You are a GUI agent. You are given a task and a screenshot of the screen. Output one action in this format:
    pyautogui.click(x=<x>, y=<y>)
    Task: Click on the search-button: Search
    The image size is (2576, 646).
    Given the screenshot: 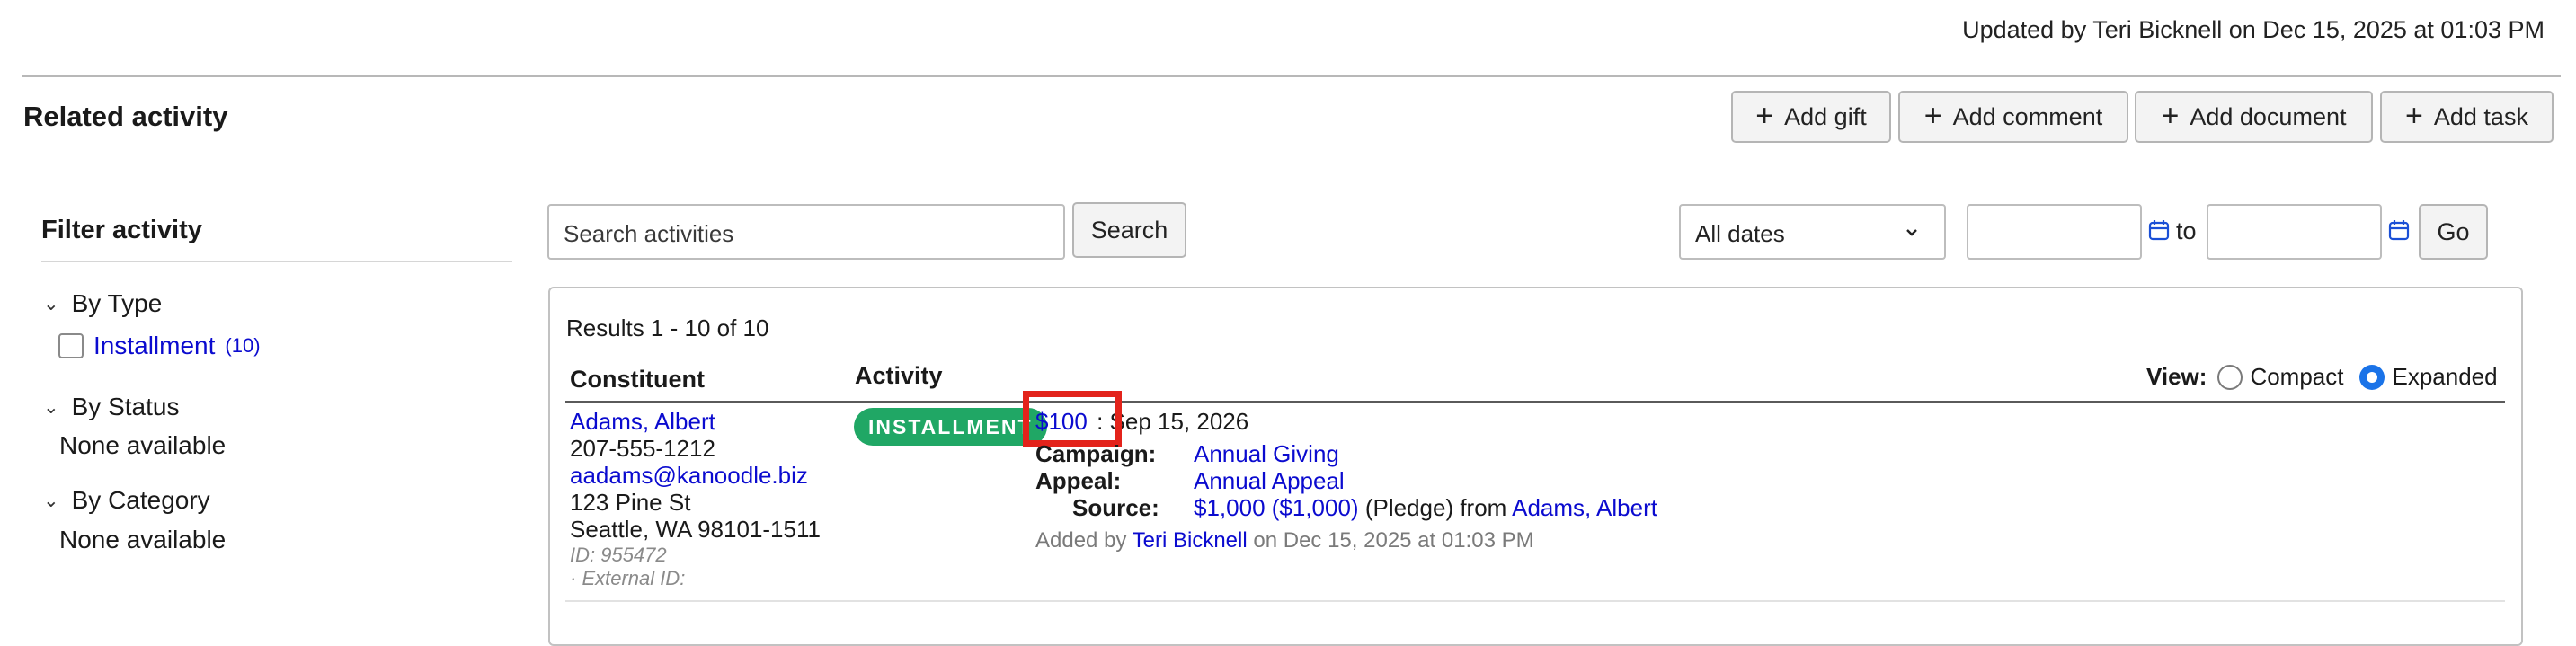 What is the action you would take?
    pyautogui.click(x=1129, y=230)
    